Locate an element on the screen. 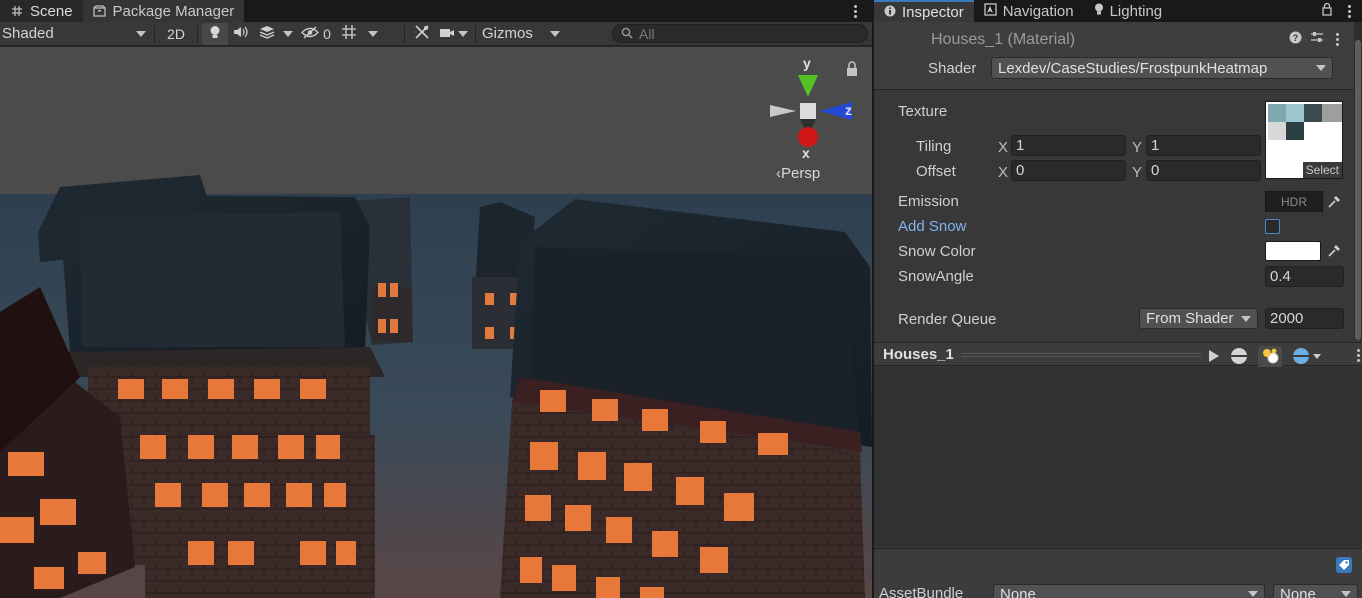 The height and width of the screenshot is (598, 1362). tiling-x-value: 1 is located at coordinates (1020, 145).